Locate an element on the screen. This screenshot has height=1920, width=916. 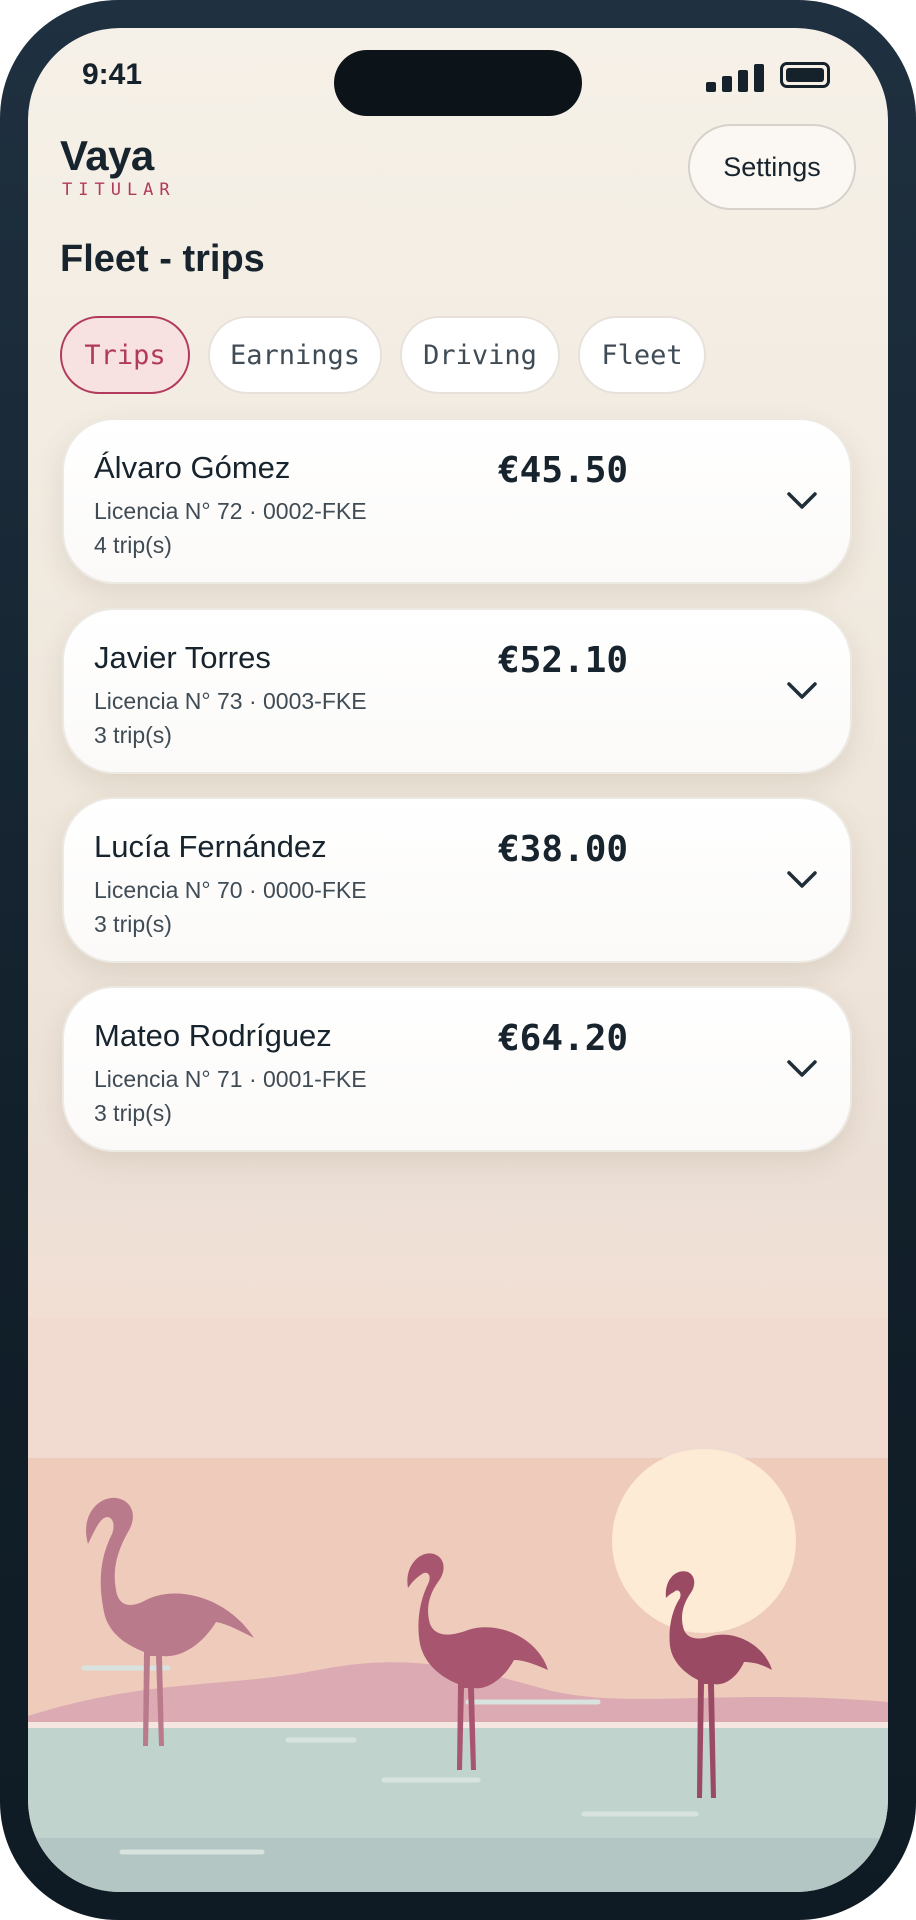
app-name: Vaya is located at coordinates (107, 155).